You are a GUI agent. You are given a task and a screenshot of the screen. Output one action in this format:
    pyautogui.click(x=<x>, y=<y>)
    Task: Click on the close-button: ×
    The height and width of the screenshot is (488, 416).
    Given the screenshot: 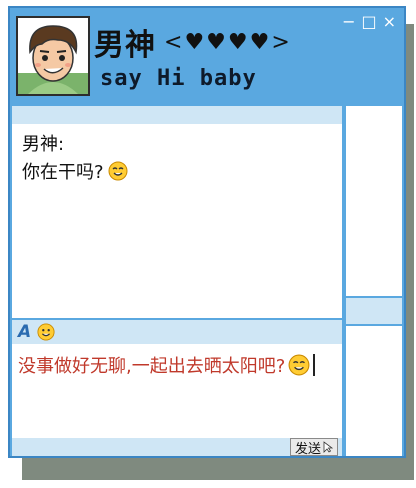 What is the action you would take?
    pyautogui.click(x=389, y=21)
    